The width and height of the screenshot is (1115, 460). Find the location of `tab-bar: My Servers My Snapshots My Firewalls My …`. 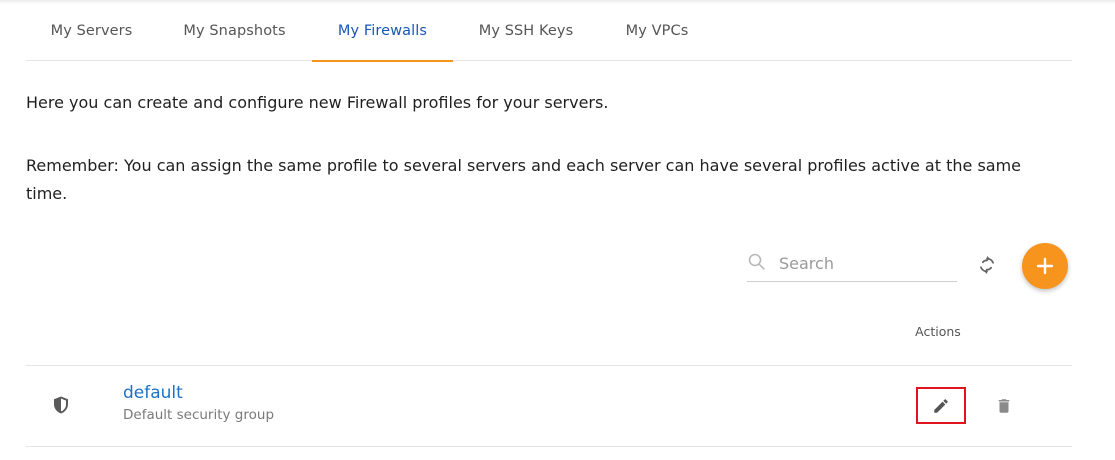

tab-bar: My Servers My Snapshots My Firewalls My … is located at coordinates (549, 31).